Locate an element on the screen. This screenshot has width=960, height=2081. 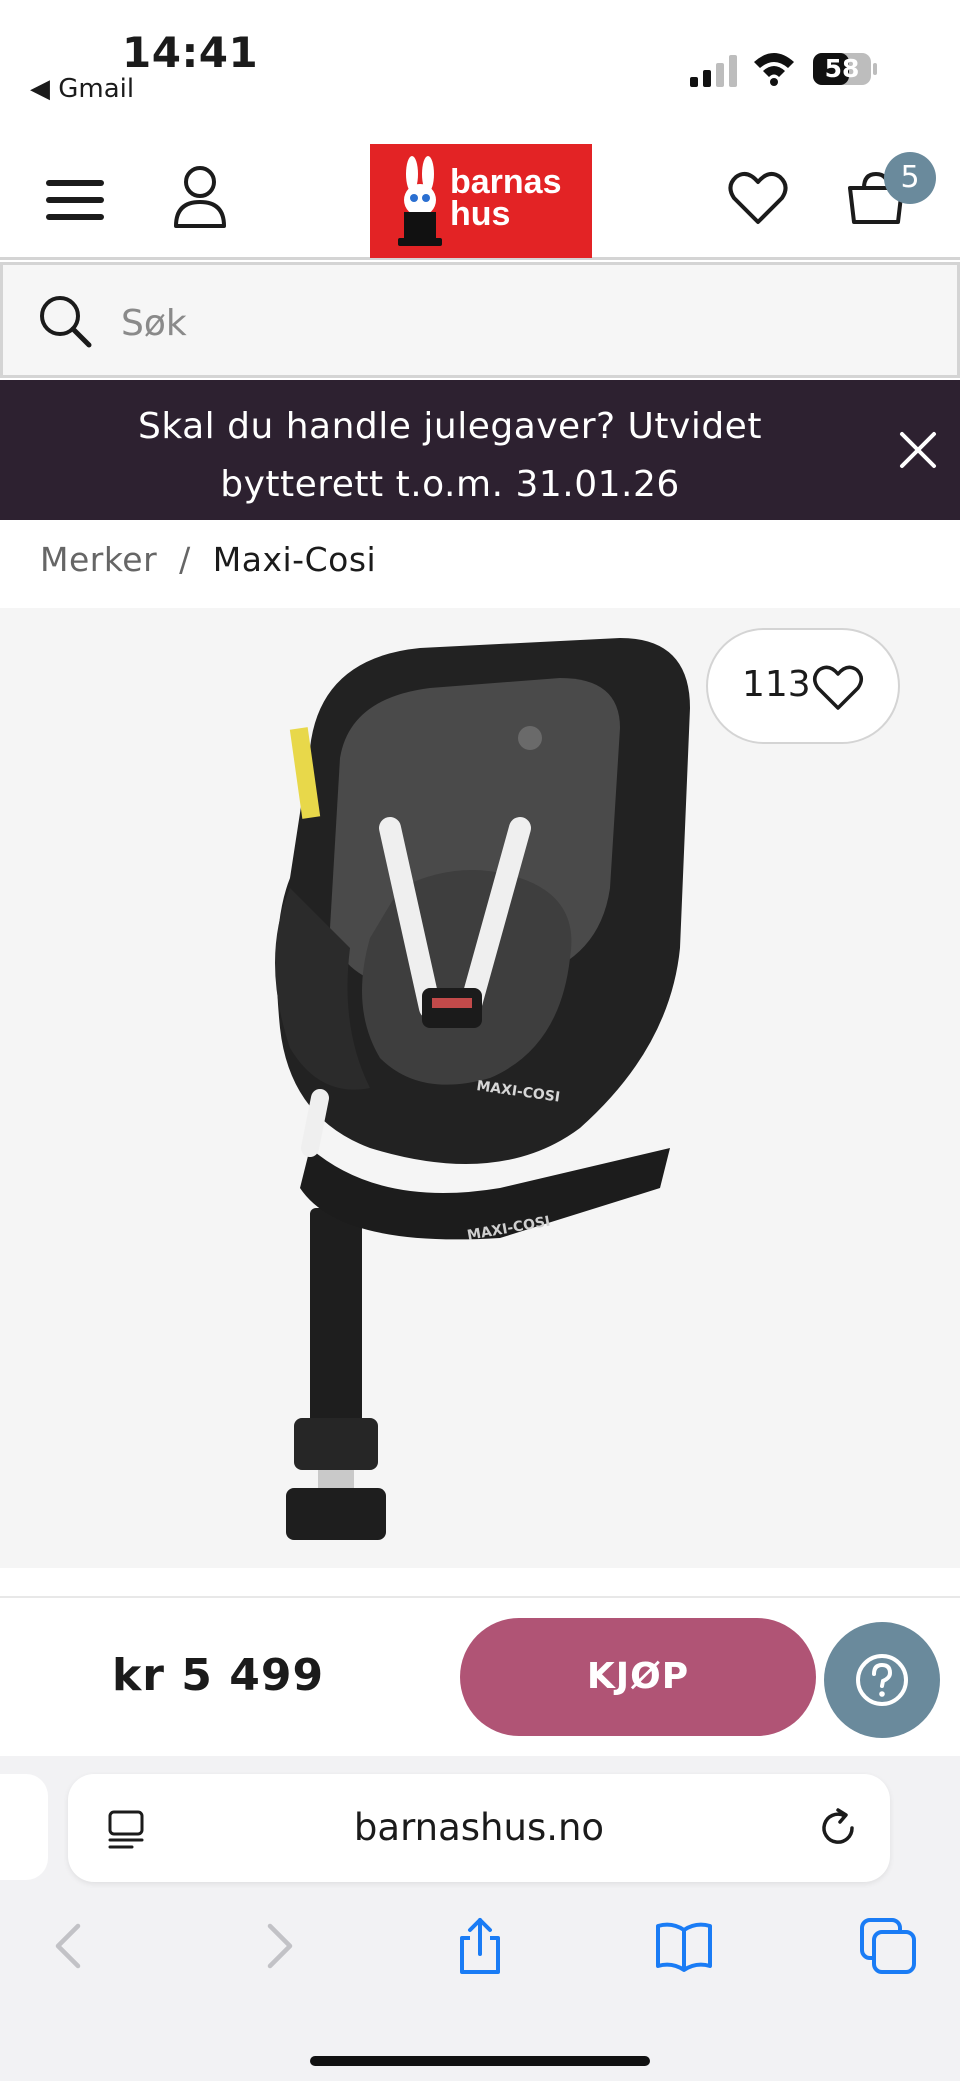
account-icon is located at coordinates (200, 196).